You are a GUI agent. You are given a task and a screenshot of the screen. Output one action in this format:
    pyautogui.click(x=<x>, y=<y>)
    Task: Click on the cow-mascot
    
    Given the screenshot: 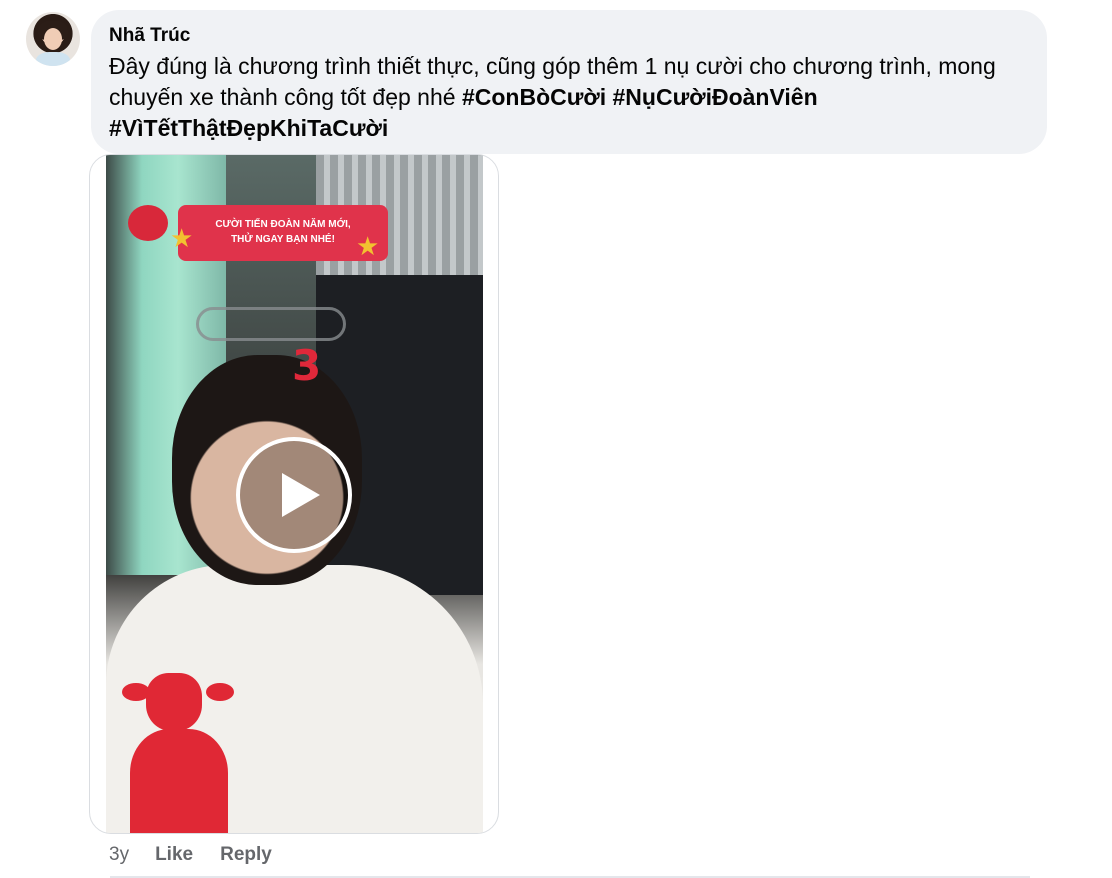 What is the action you would take?
    pyautogui.click(x=178, y=753)
    